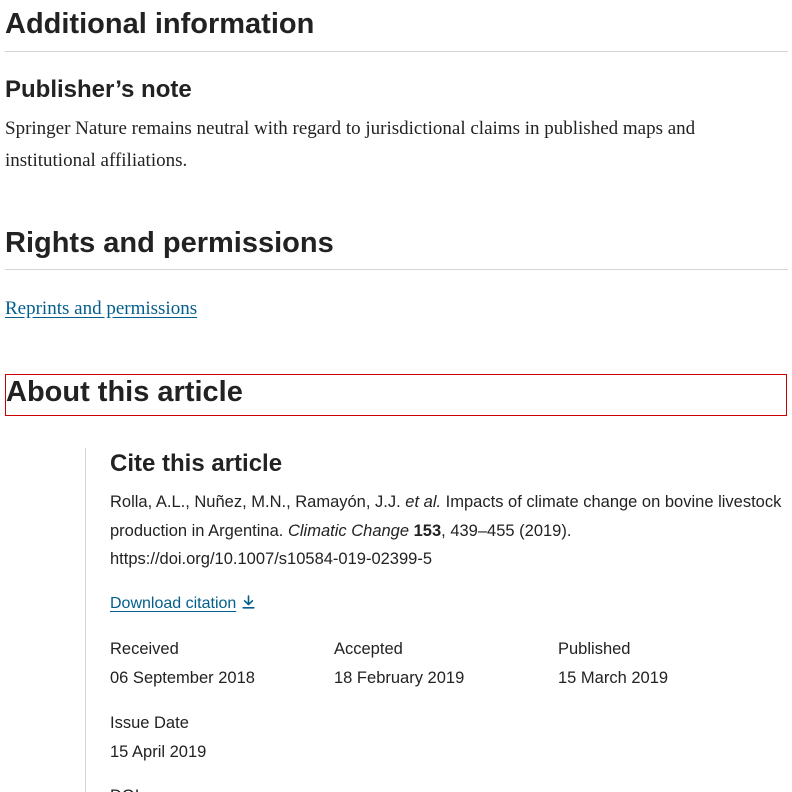 This screenshot has height=792, width=792. What do you see at coordinates (348, 530) in the screenshot?
I see `citation-journal: Climatic Change` at bounding box center [348, 530].